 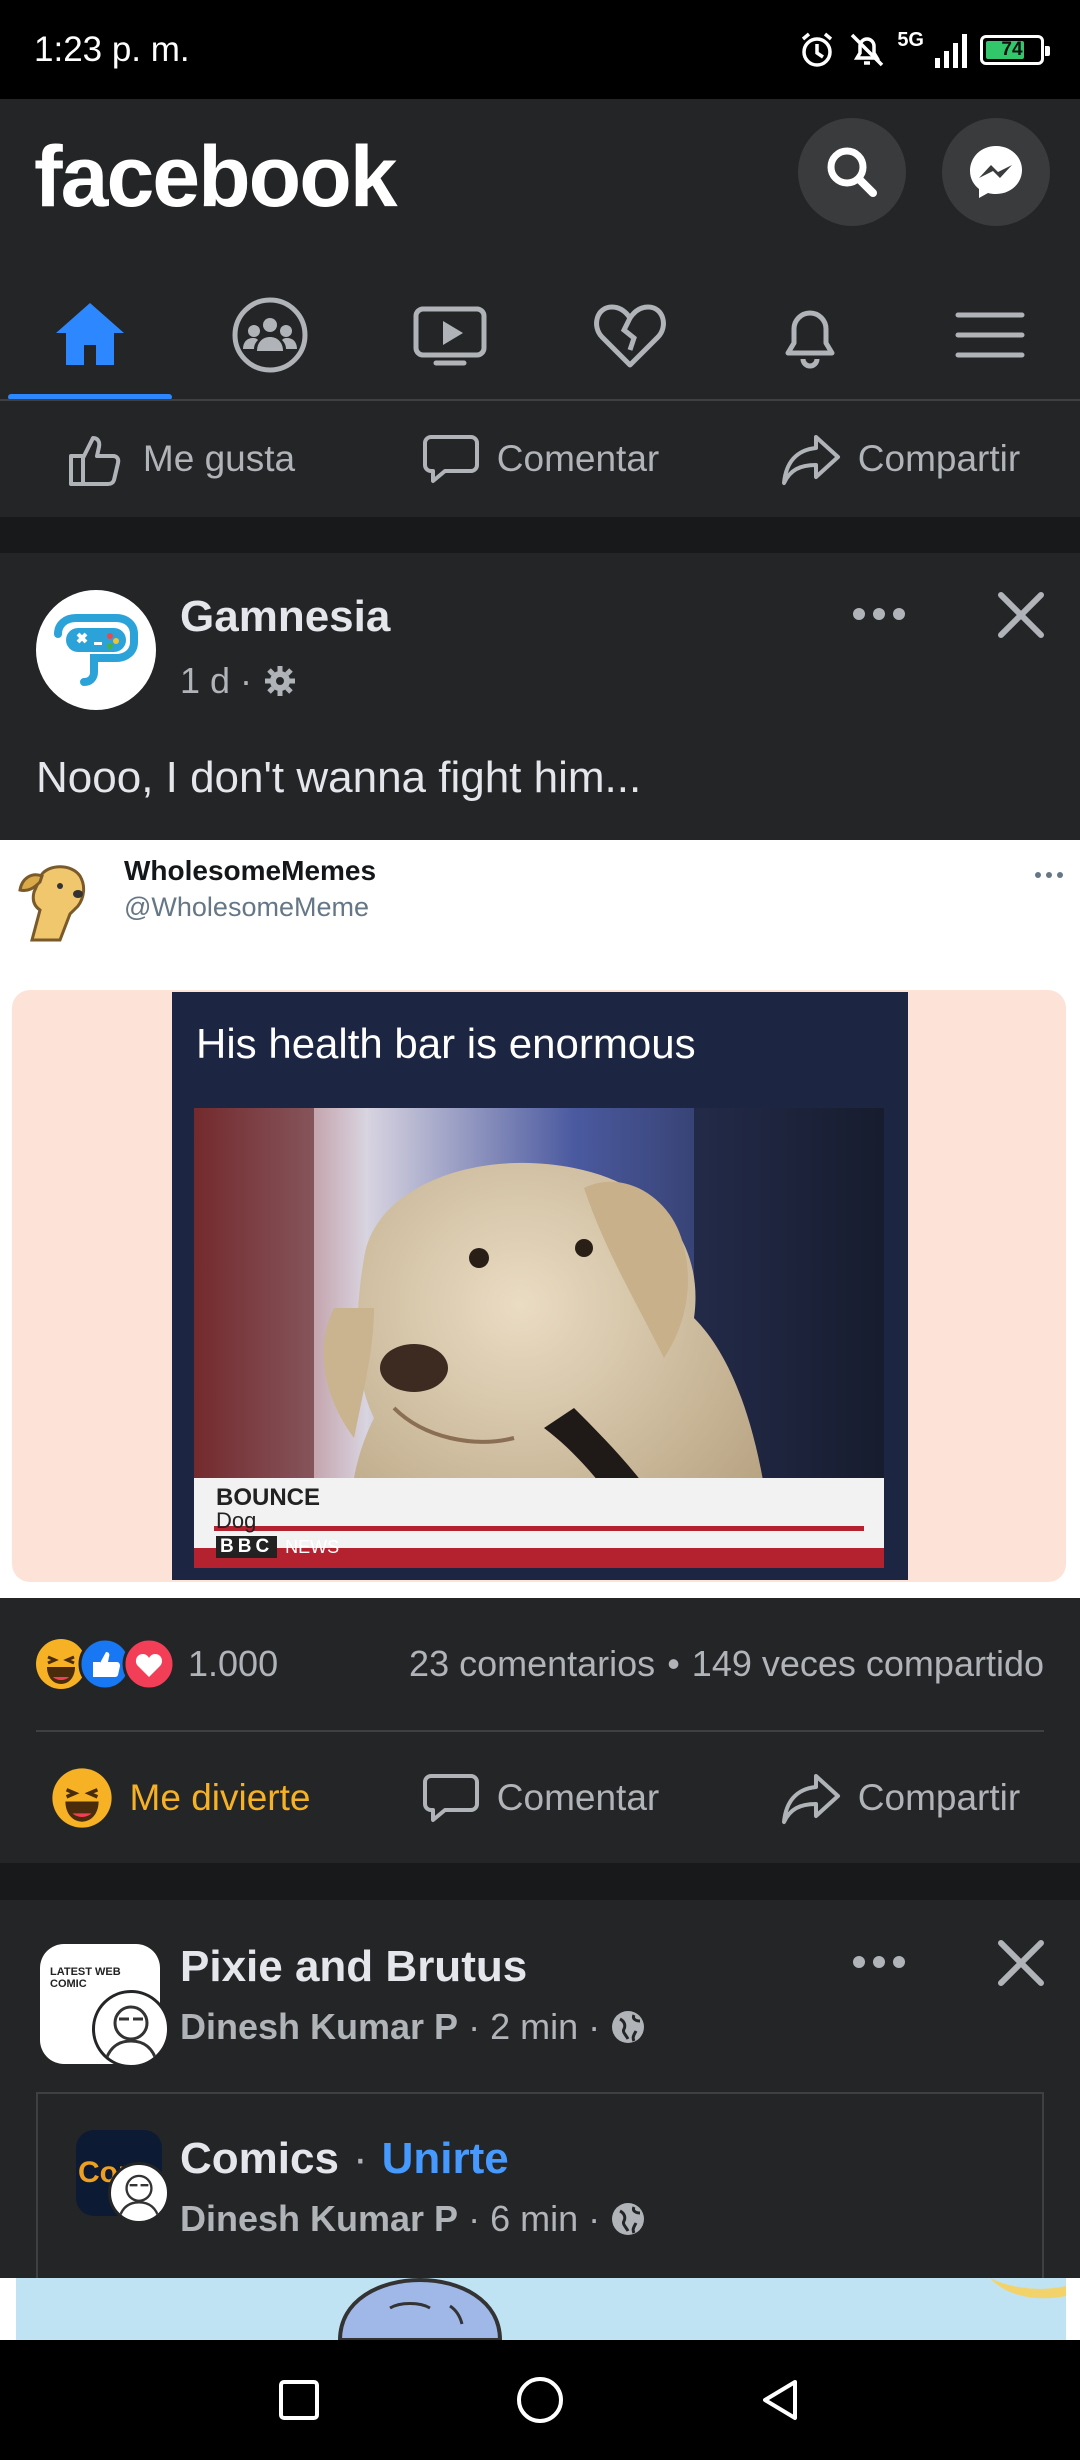 What do you see at coordinates (259, 2159) in the screenshot?
I see `shared-group-name: Comics` at bounding box center [259, 2159].